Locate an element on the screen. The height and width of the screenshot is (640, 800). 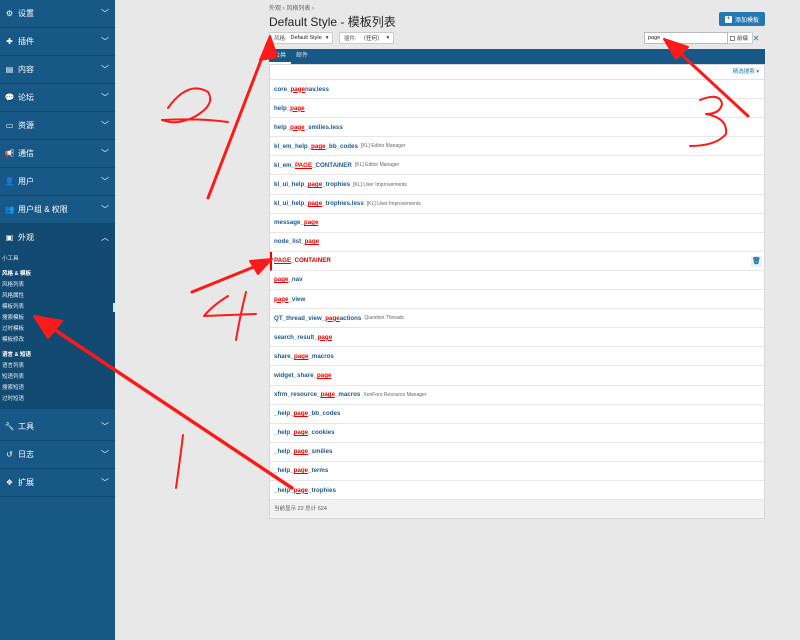
template-row: help_page is located at coordinates (517, 109).